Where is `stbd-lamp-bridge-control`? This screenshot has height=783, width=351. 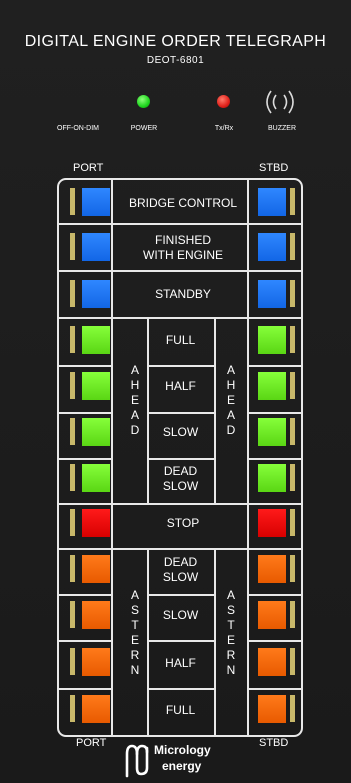
stbd-lamp-bridge-control is located at coordinates (272, 202).